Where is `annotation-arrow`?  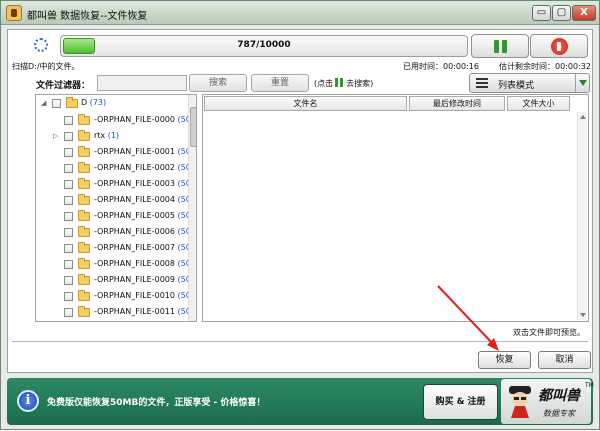
annotation-arrow is located at coordinates (468, 318).